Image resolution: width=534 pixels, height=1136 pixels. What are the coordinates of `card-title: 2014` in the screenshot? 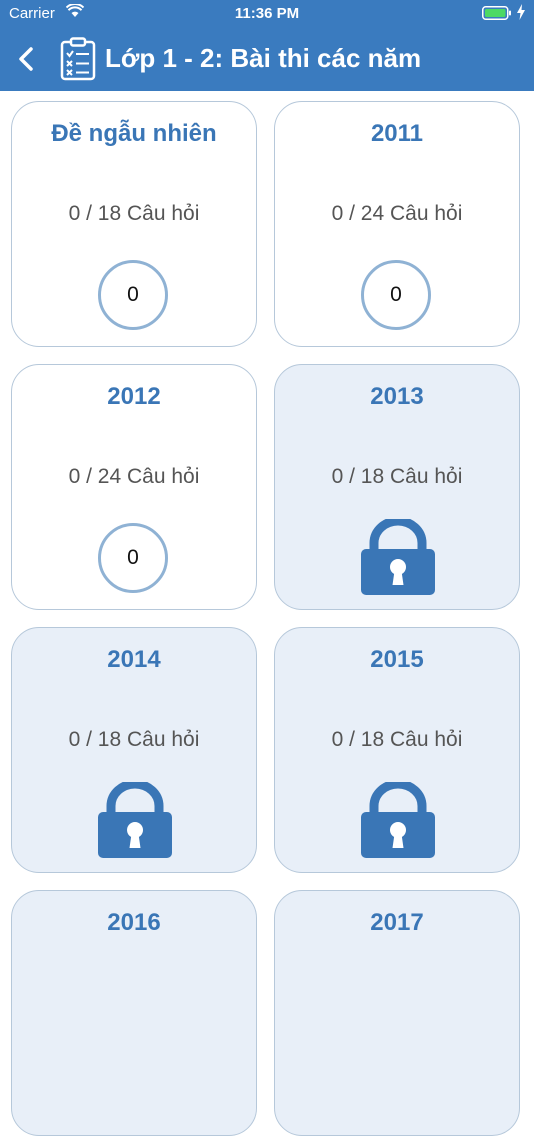 It's located at (134, 659).